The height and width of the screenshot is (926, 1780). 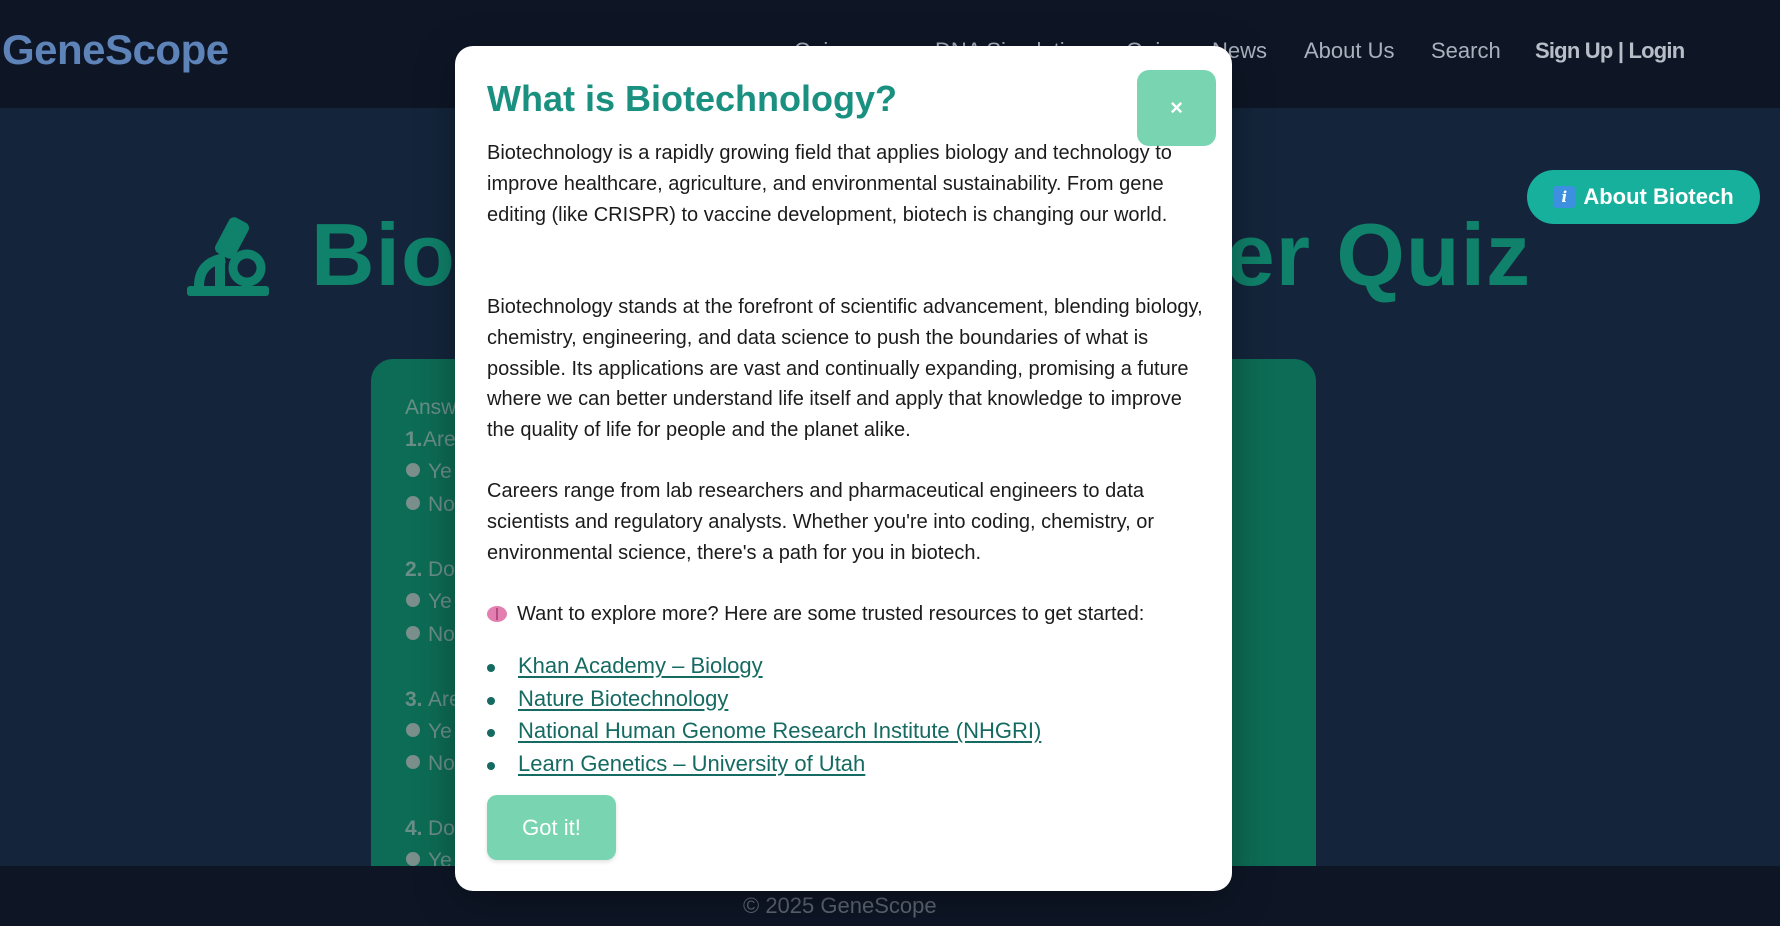 What do you see at coordinates (115, 50) in the screenshot?
I see `brand-logo: GeneScope` at bounding box center [115, 50].